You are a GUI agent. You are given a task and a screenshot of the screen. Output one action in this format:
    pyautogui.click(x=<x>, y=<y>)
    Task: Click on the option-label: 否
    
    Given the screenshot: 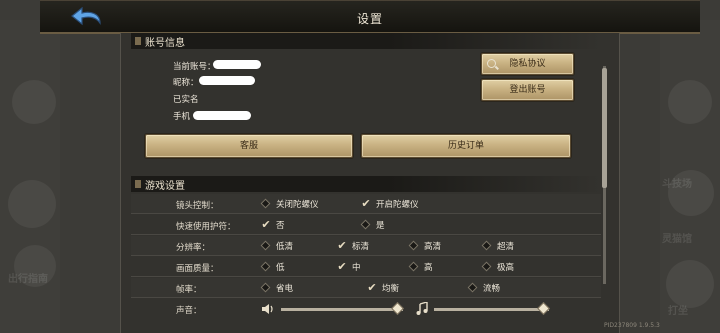 What is the action you would take?
    pyautogui.click(x=280, y=226)
    